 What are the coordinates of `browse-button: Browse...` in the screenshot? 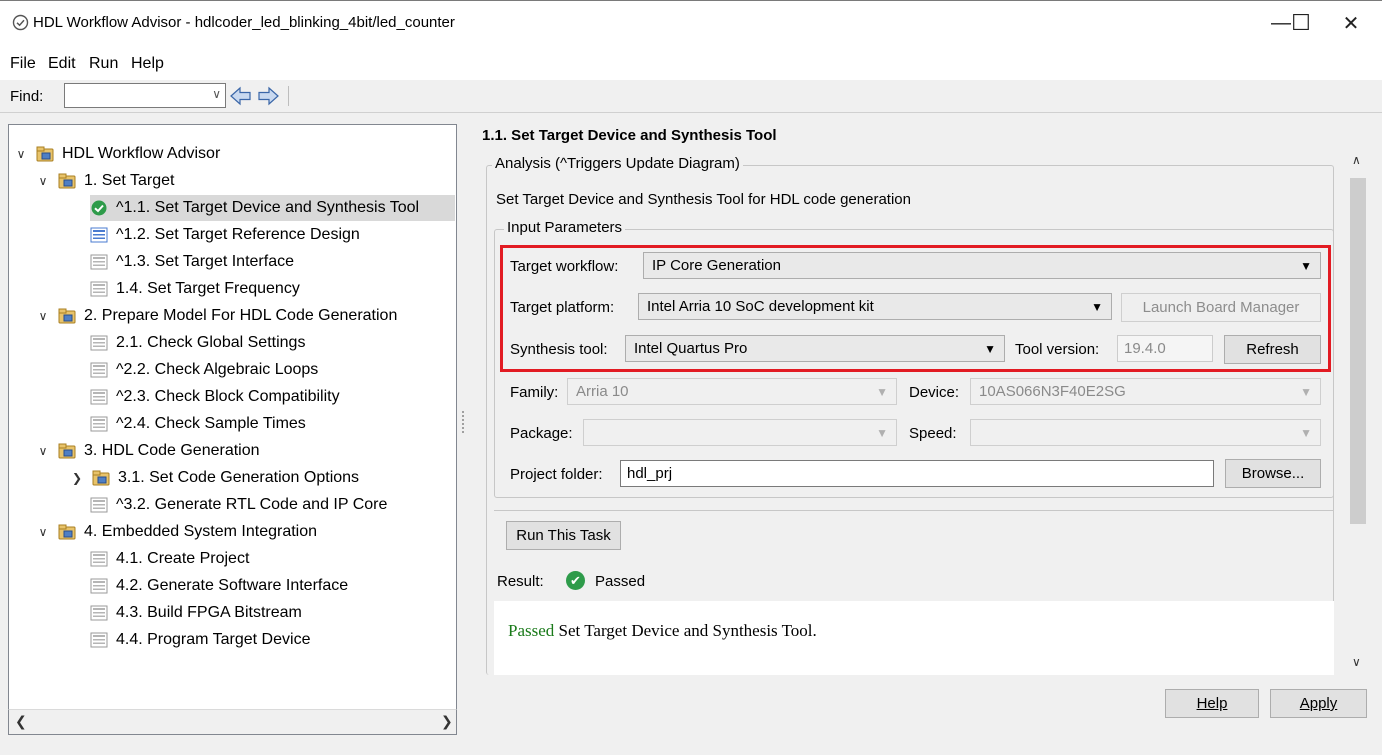 It's located at (1273, 473).